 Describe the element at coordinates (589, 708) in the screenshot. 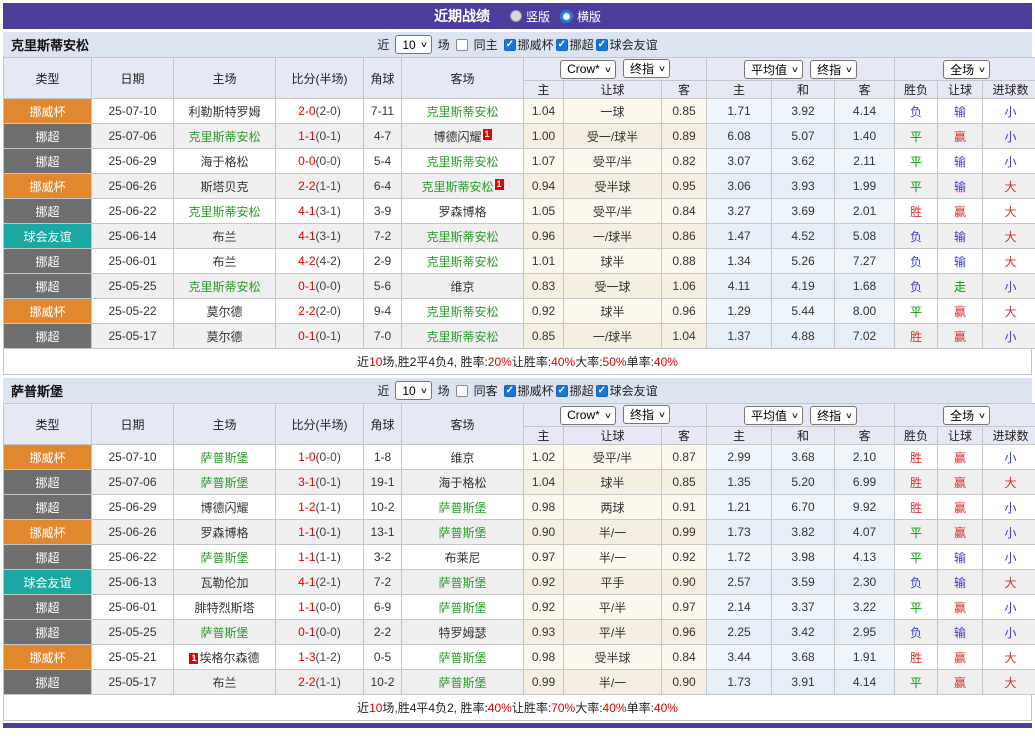

I see `summary-text: 大率:` at that location.